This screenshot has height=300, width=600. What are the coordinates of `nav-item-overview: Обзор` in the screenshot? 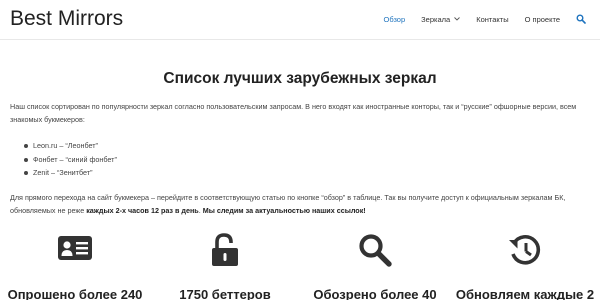 It's located at (394, 19).